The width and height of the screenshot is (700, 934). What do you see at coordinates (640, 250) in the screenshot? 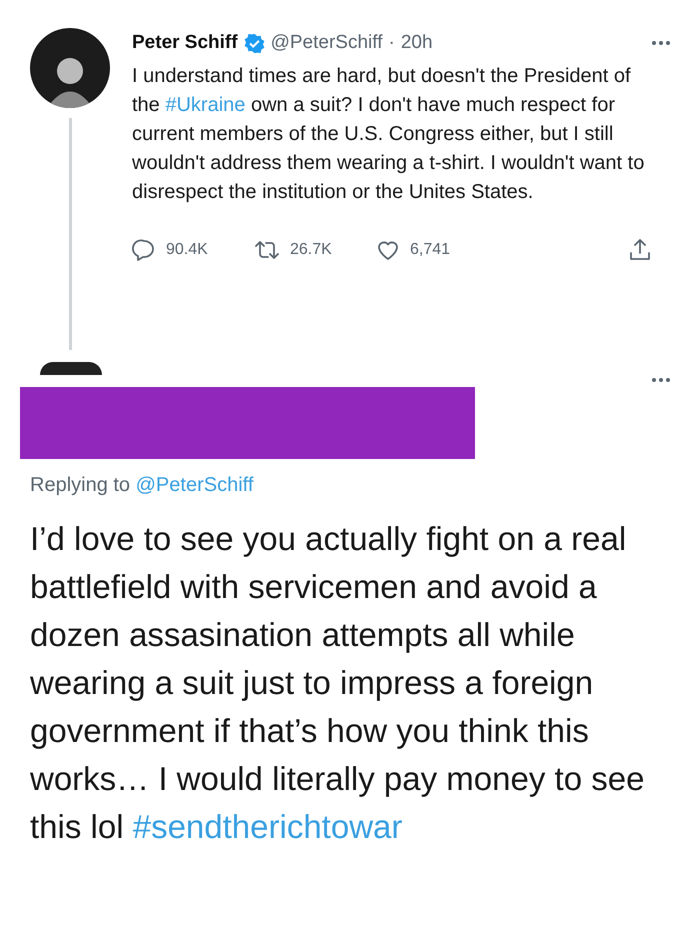
I see `share-icon` at bounding box center [640, 250].